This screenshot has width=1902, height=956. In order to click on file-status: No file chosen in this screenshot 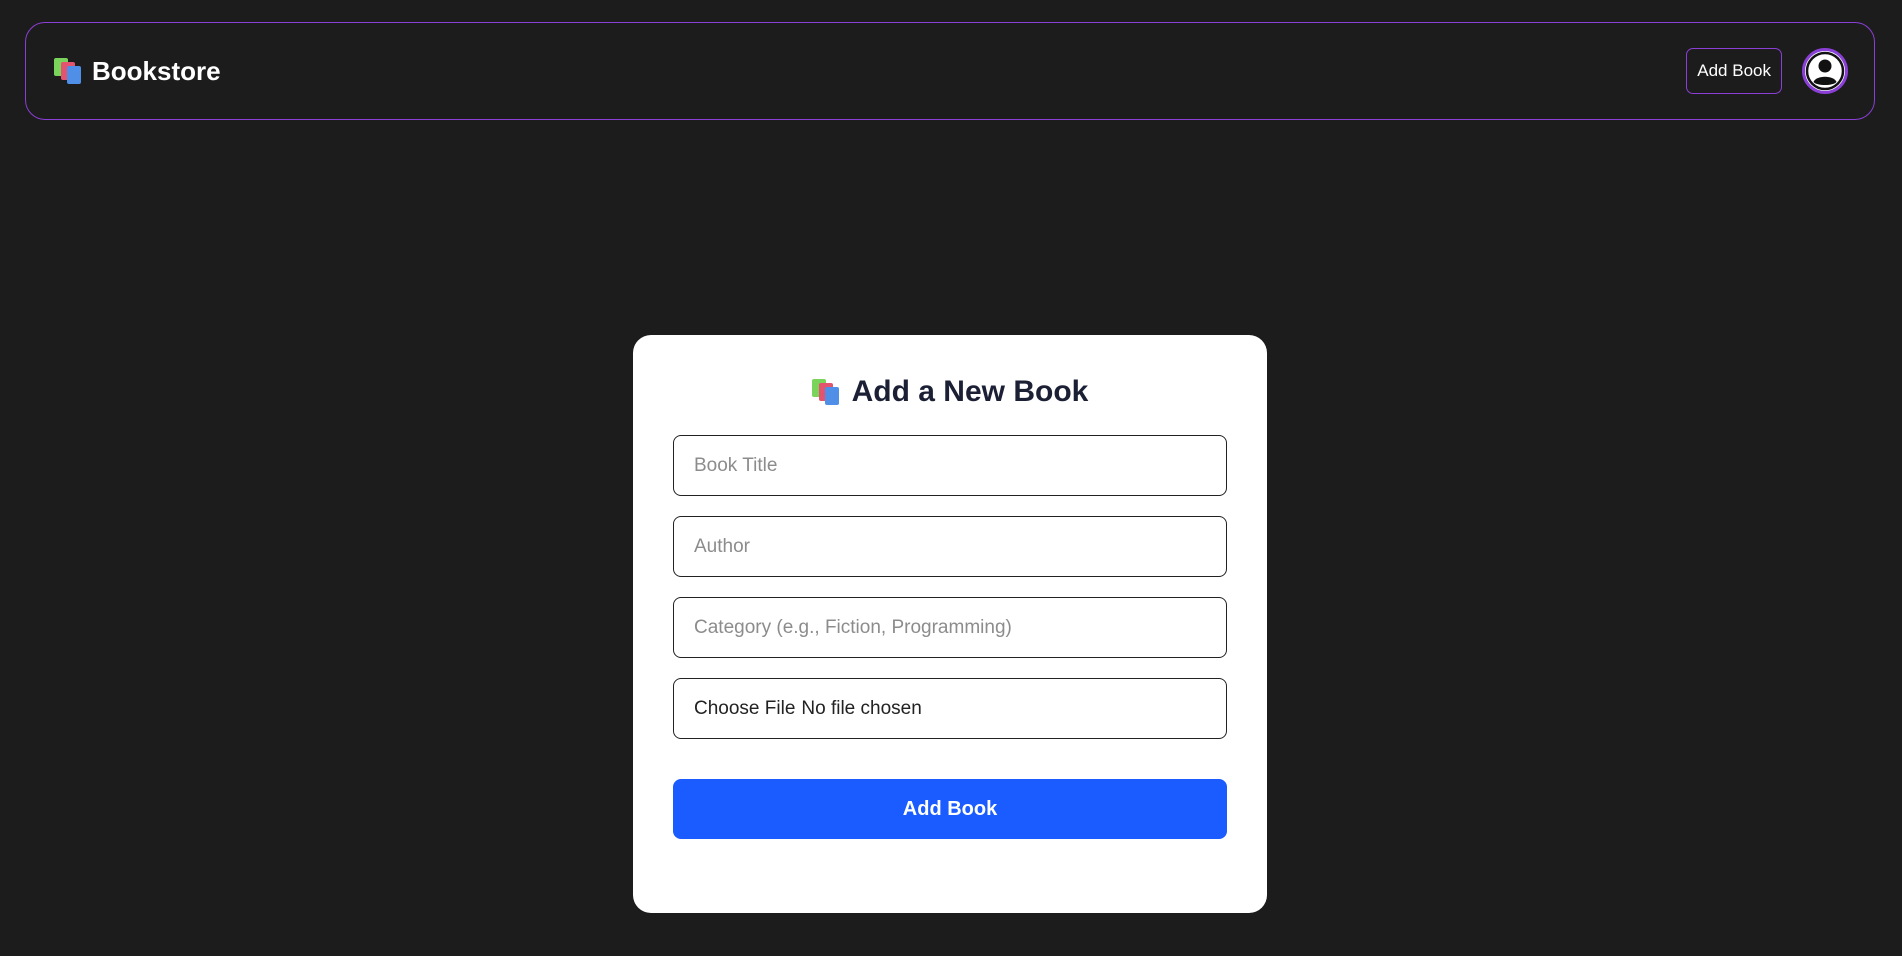, I will do `click(861, 708)`.